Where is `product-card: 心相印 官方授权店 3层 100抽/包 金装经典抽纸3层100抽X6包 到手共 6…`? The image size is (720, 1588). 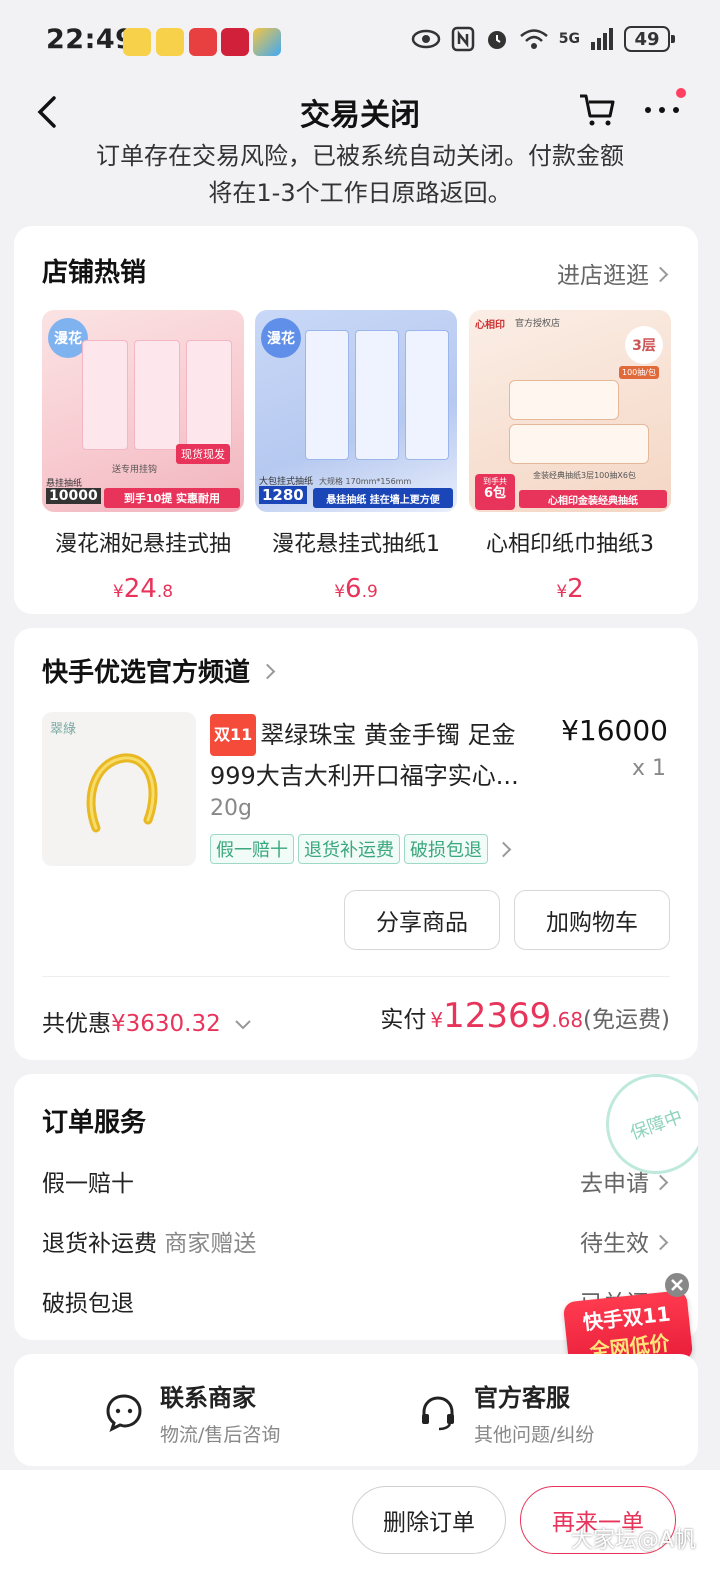
product-card: 心相印 官方授权店 3层 100抽/包 金装经典抽纸3层100抽X6包 到手共 6… is located at coordinates (570, 457).